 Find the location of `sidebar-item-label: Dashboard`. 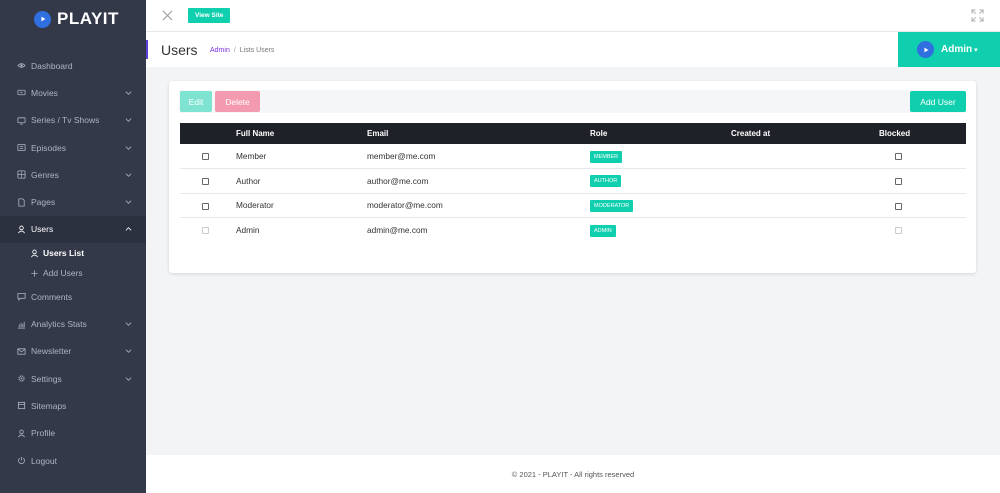

sidebar-item-label: Dashboard is located at coordinates (52, 65).